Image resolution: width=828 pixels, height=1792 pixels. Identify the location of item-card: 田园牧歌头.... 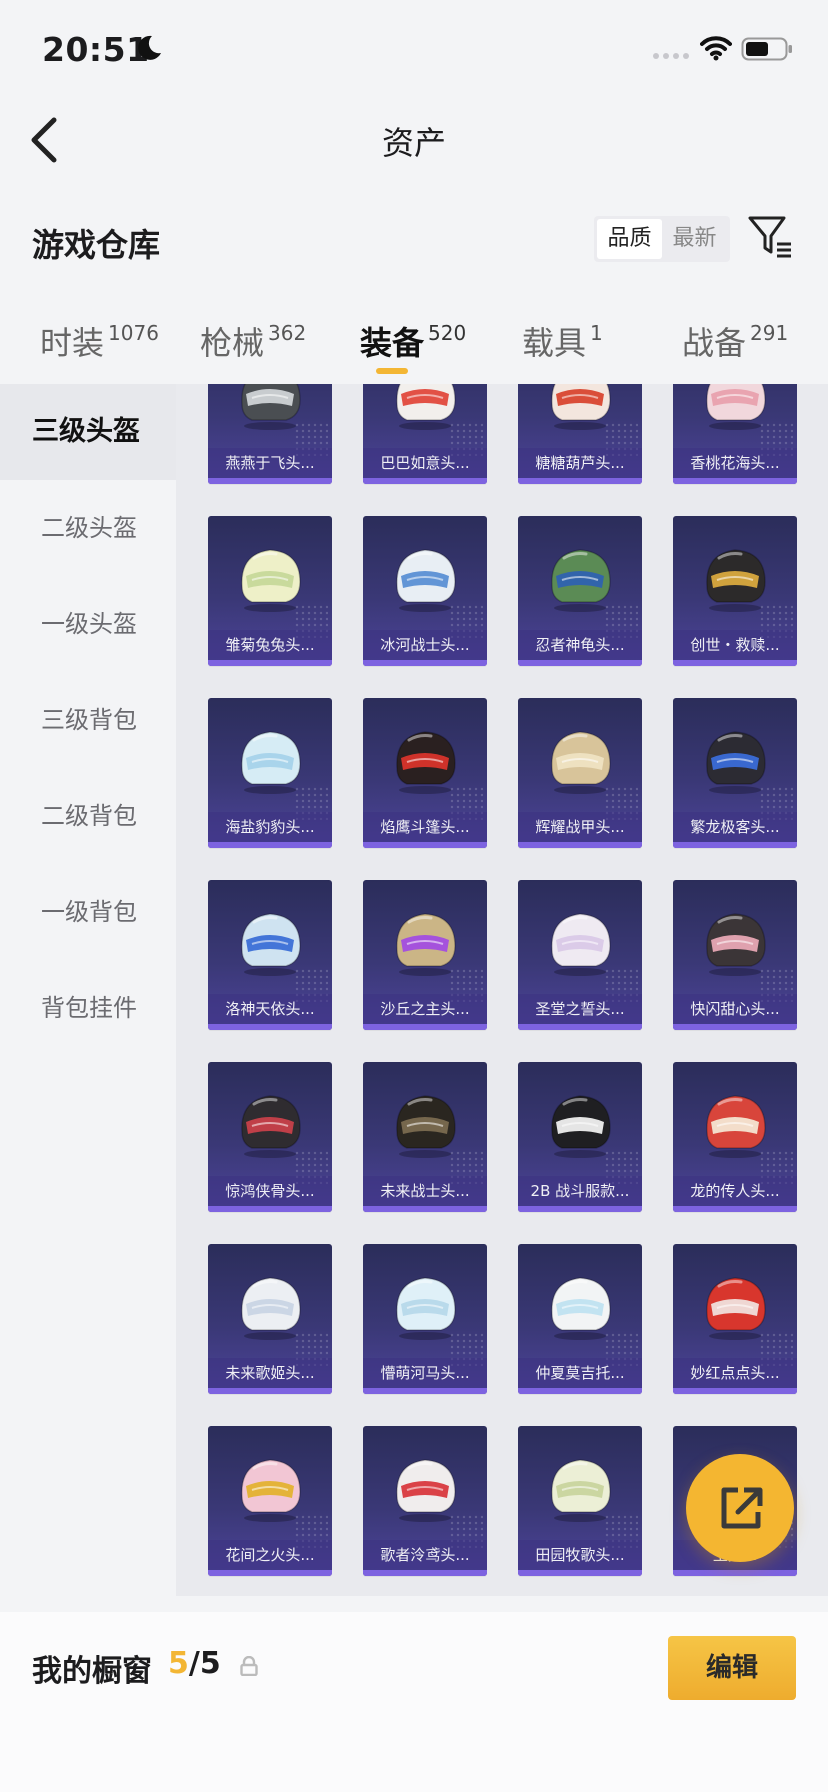
(580, 1501).